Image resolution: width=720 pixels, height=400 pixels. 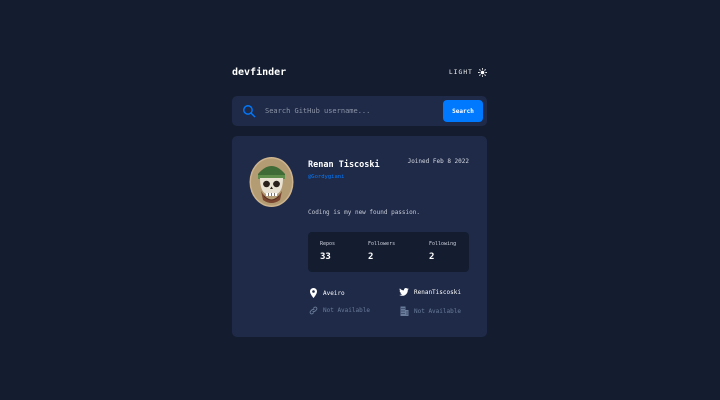 What do you see at coordinates (334, 293) in the screenshot?
I see `location-text: Aveiro` at bounding box center [334, 293].